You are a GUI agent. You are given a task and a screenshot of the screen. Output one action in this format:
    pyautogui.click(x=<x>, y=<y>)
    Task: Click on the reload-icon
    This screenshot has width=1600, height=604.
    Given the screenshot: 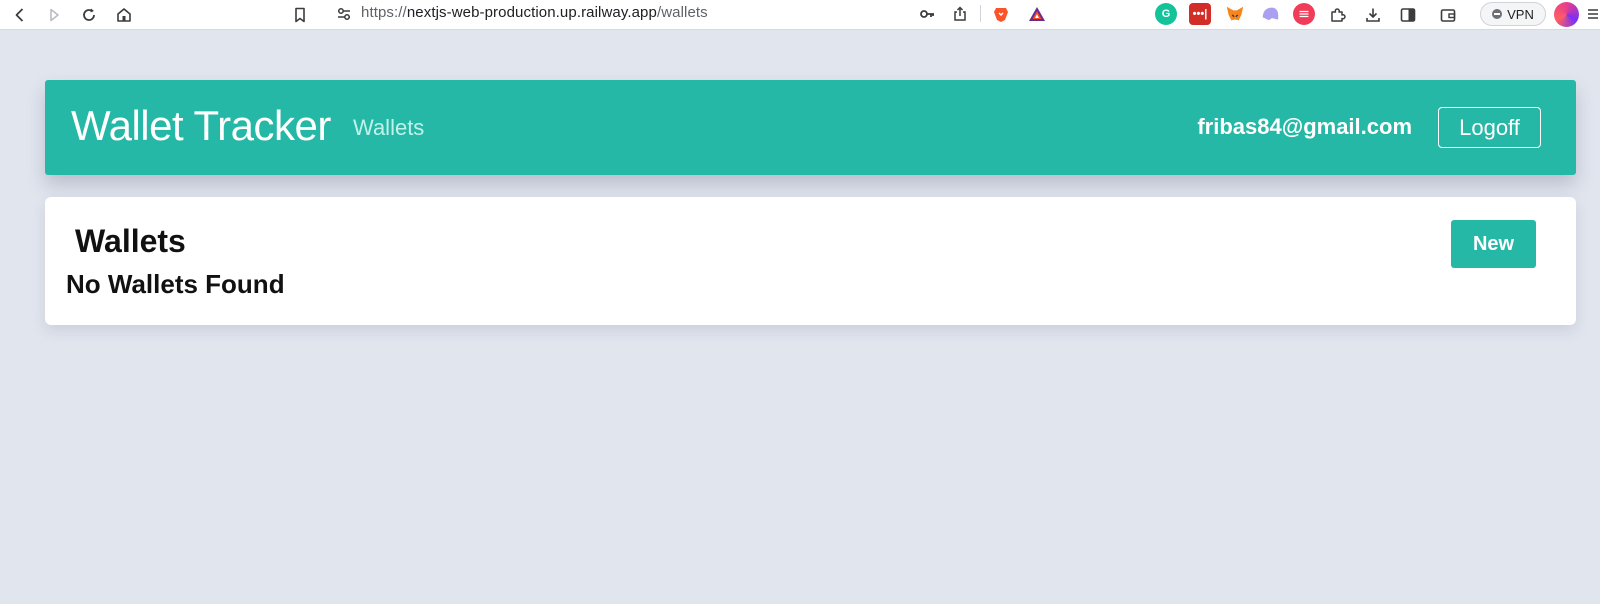 What is the action you would take?
    pyautogui.click(x=89, y=15)
    